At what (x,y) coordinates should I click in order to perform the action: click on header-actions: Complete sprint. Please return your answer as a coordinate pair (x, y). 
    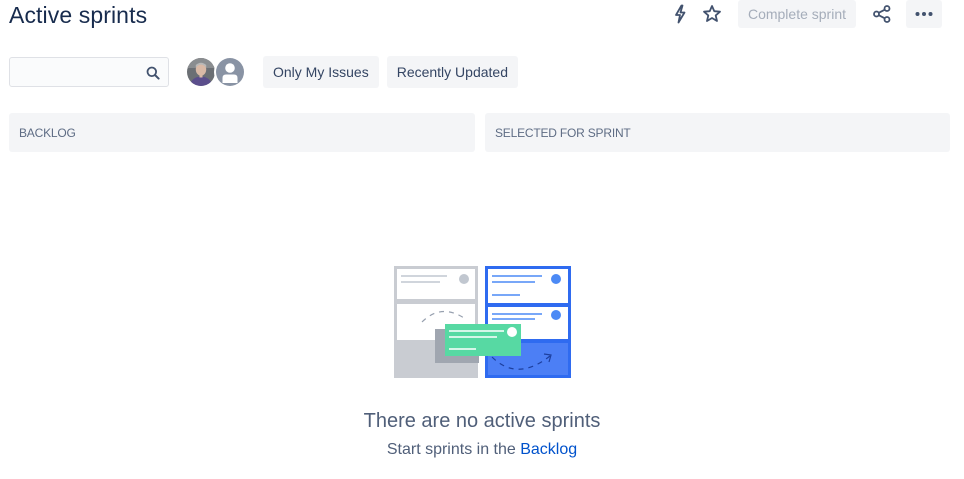
    Looking at the image, I should click on (803, 14).